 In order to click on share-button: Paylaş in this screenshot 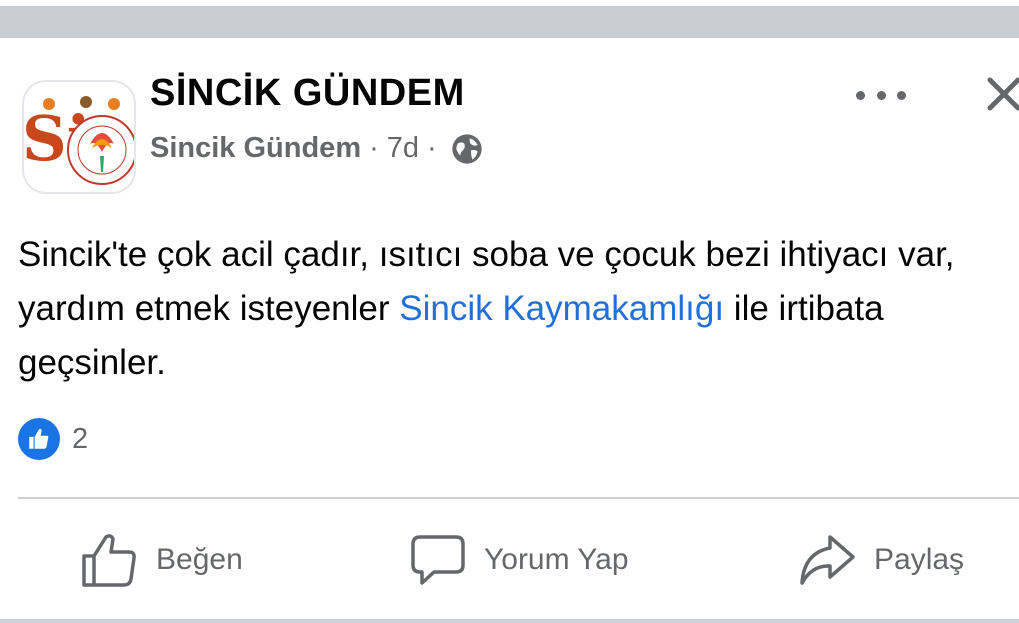, I will do `click(881, 560)`.